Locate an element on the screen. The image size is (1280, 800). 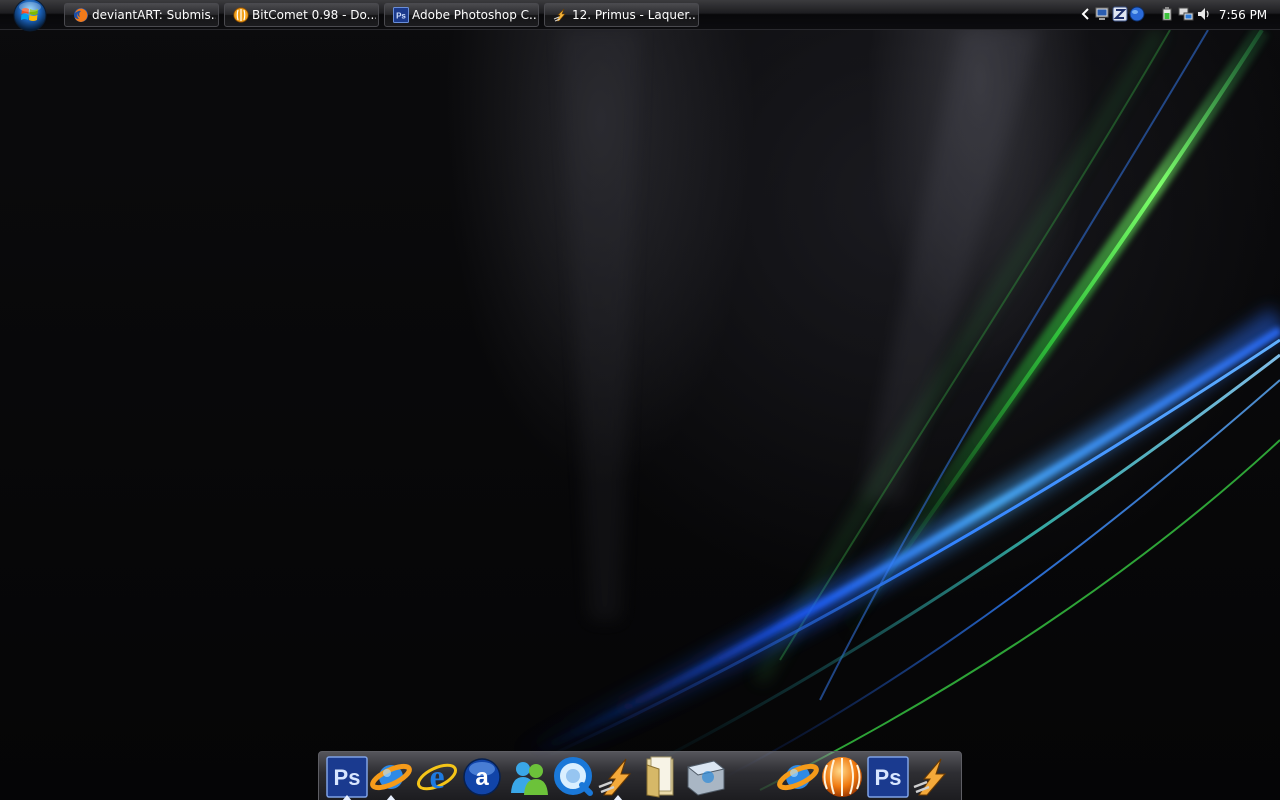
scanner-icon is located at coordinates (706, 778).